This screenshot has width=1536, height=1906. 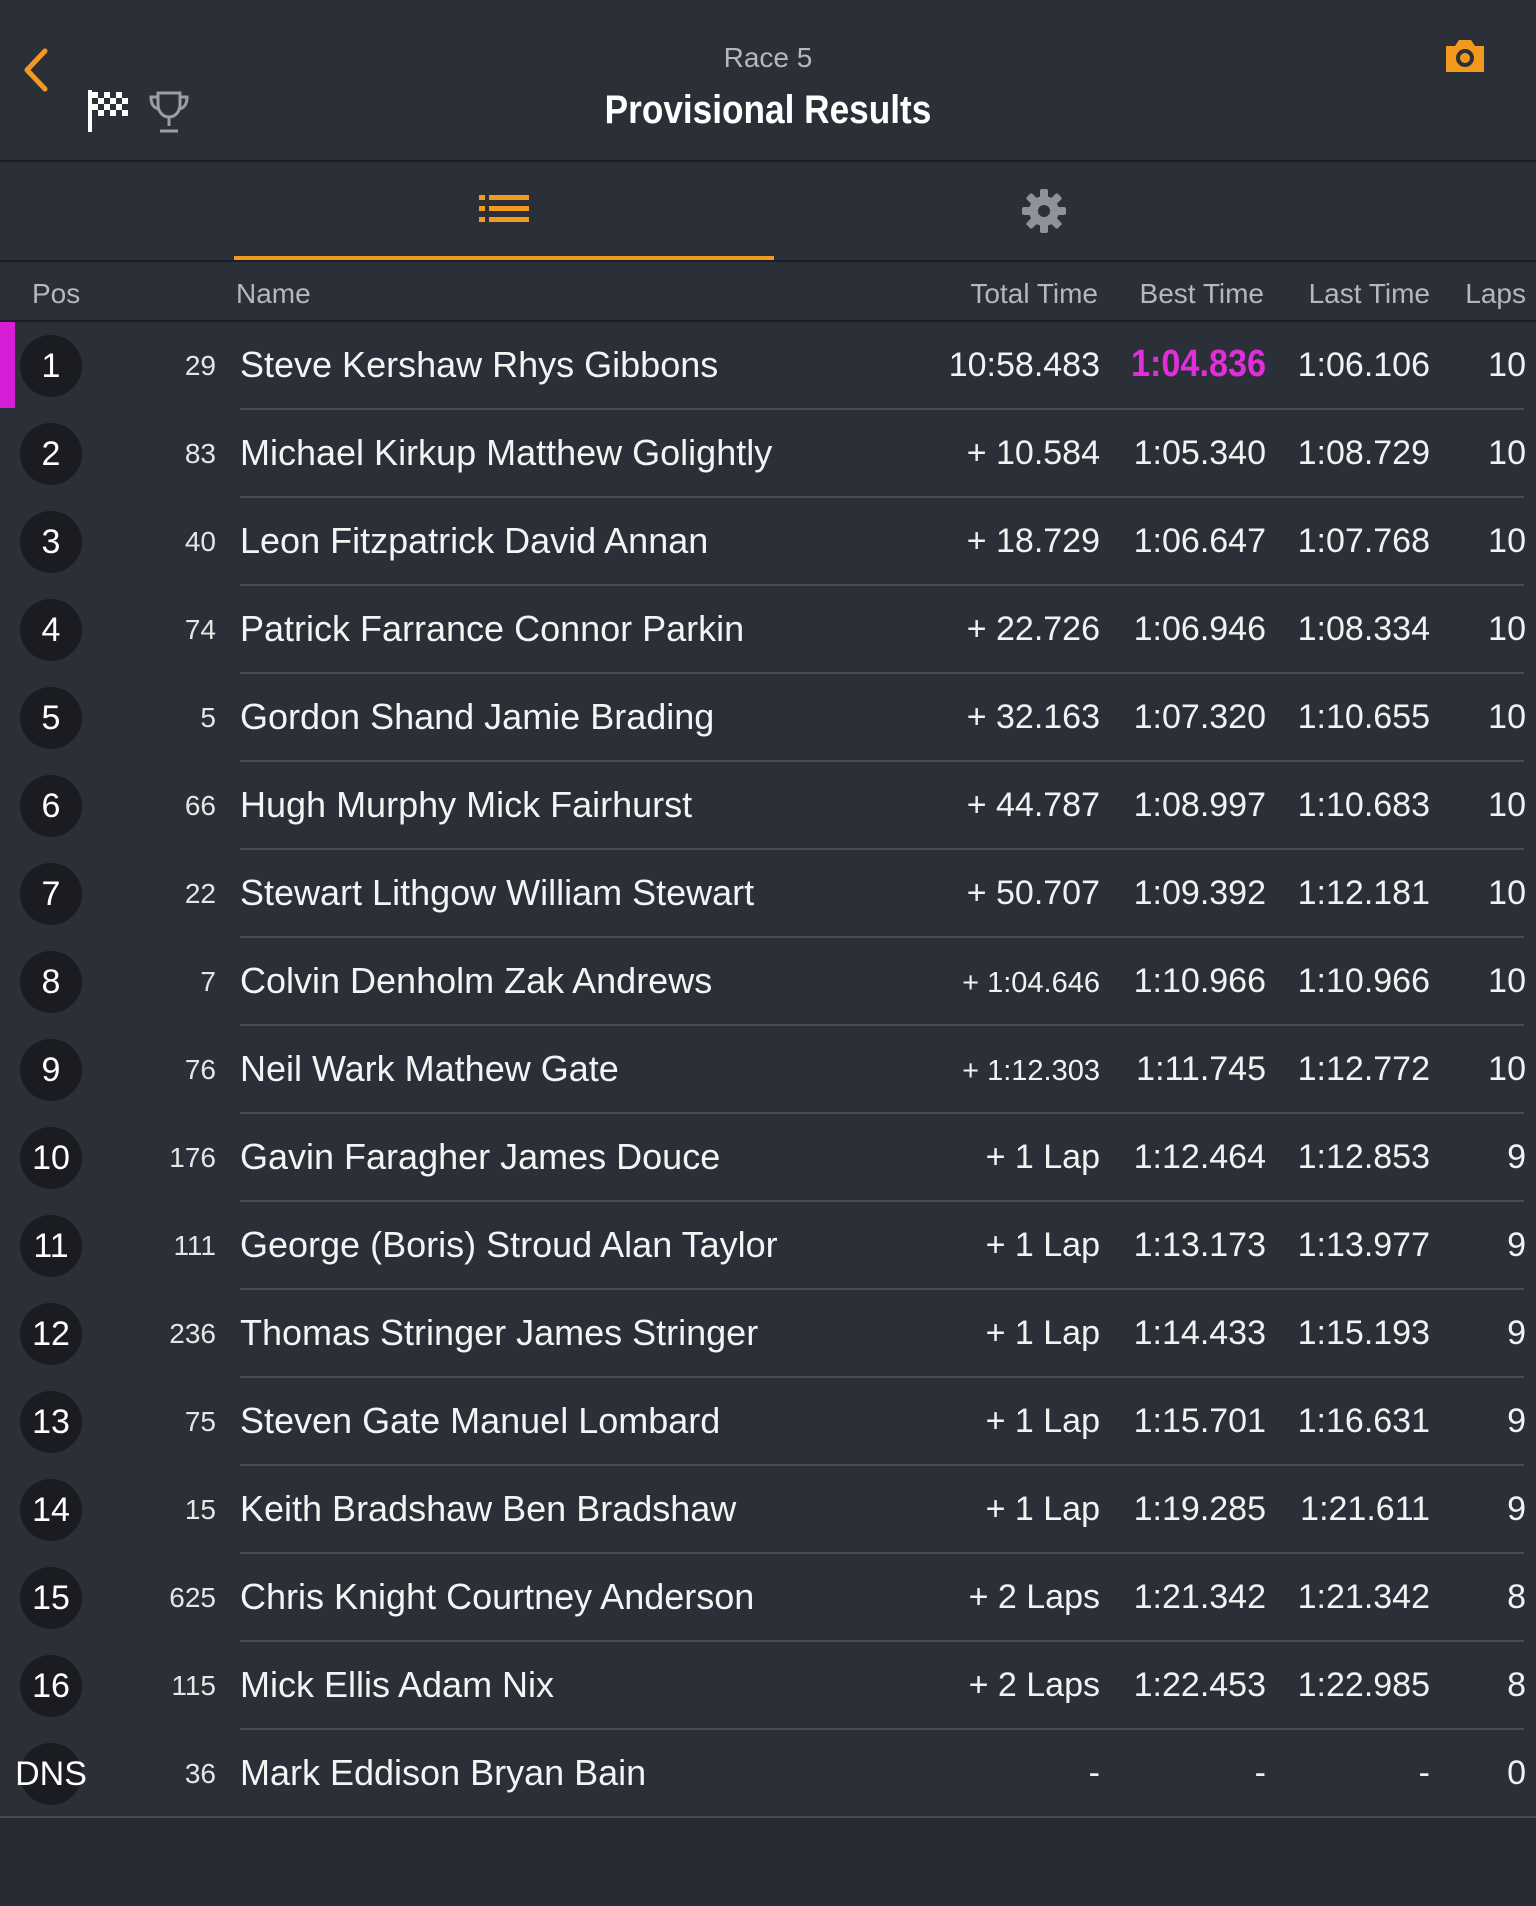 I want to click on position-badge: 9, so click(x=51, y=1070).